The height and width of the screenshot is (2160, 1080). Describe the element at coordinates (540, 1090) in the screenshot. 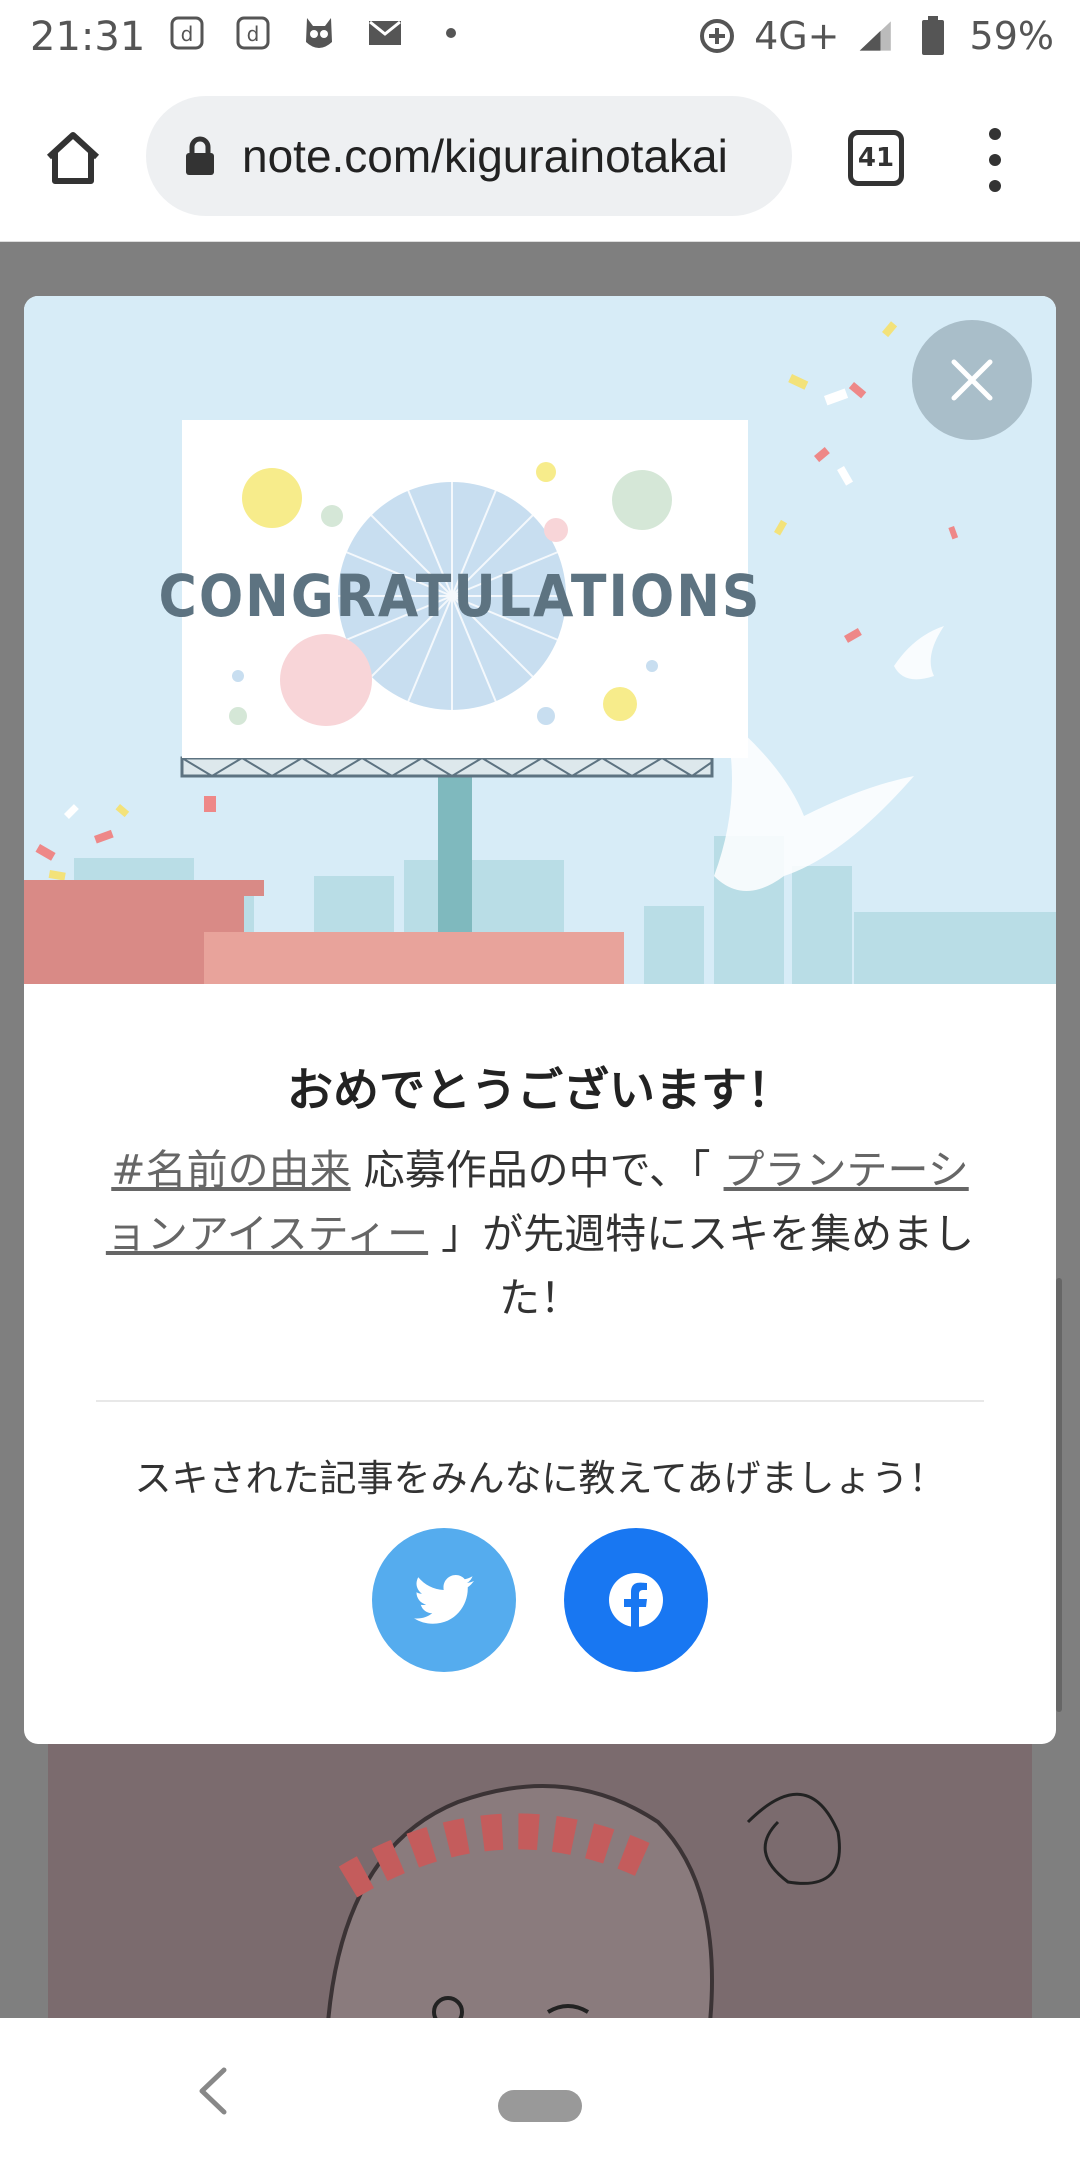

I see `modal-title: おめでとうございます！` at that location.